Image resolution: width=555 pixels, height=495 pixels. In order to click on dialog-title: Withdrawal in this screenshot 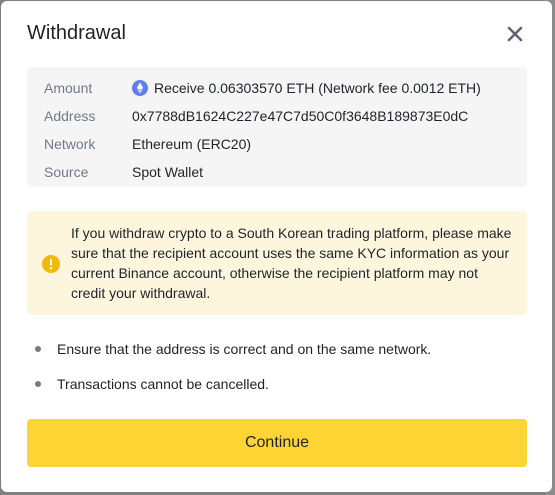, I will do `click(76, 33)`.